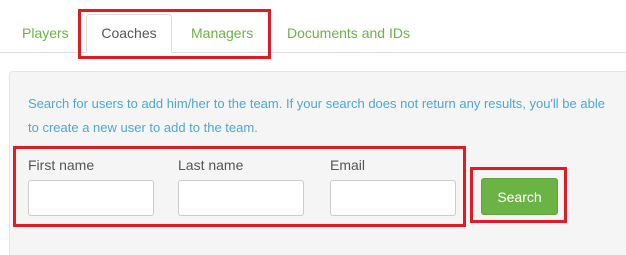 The image size is (626, 255). I want to click on tab-managers: Managers, so click(222, 33).